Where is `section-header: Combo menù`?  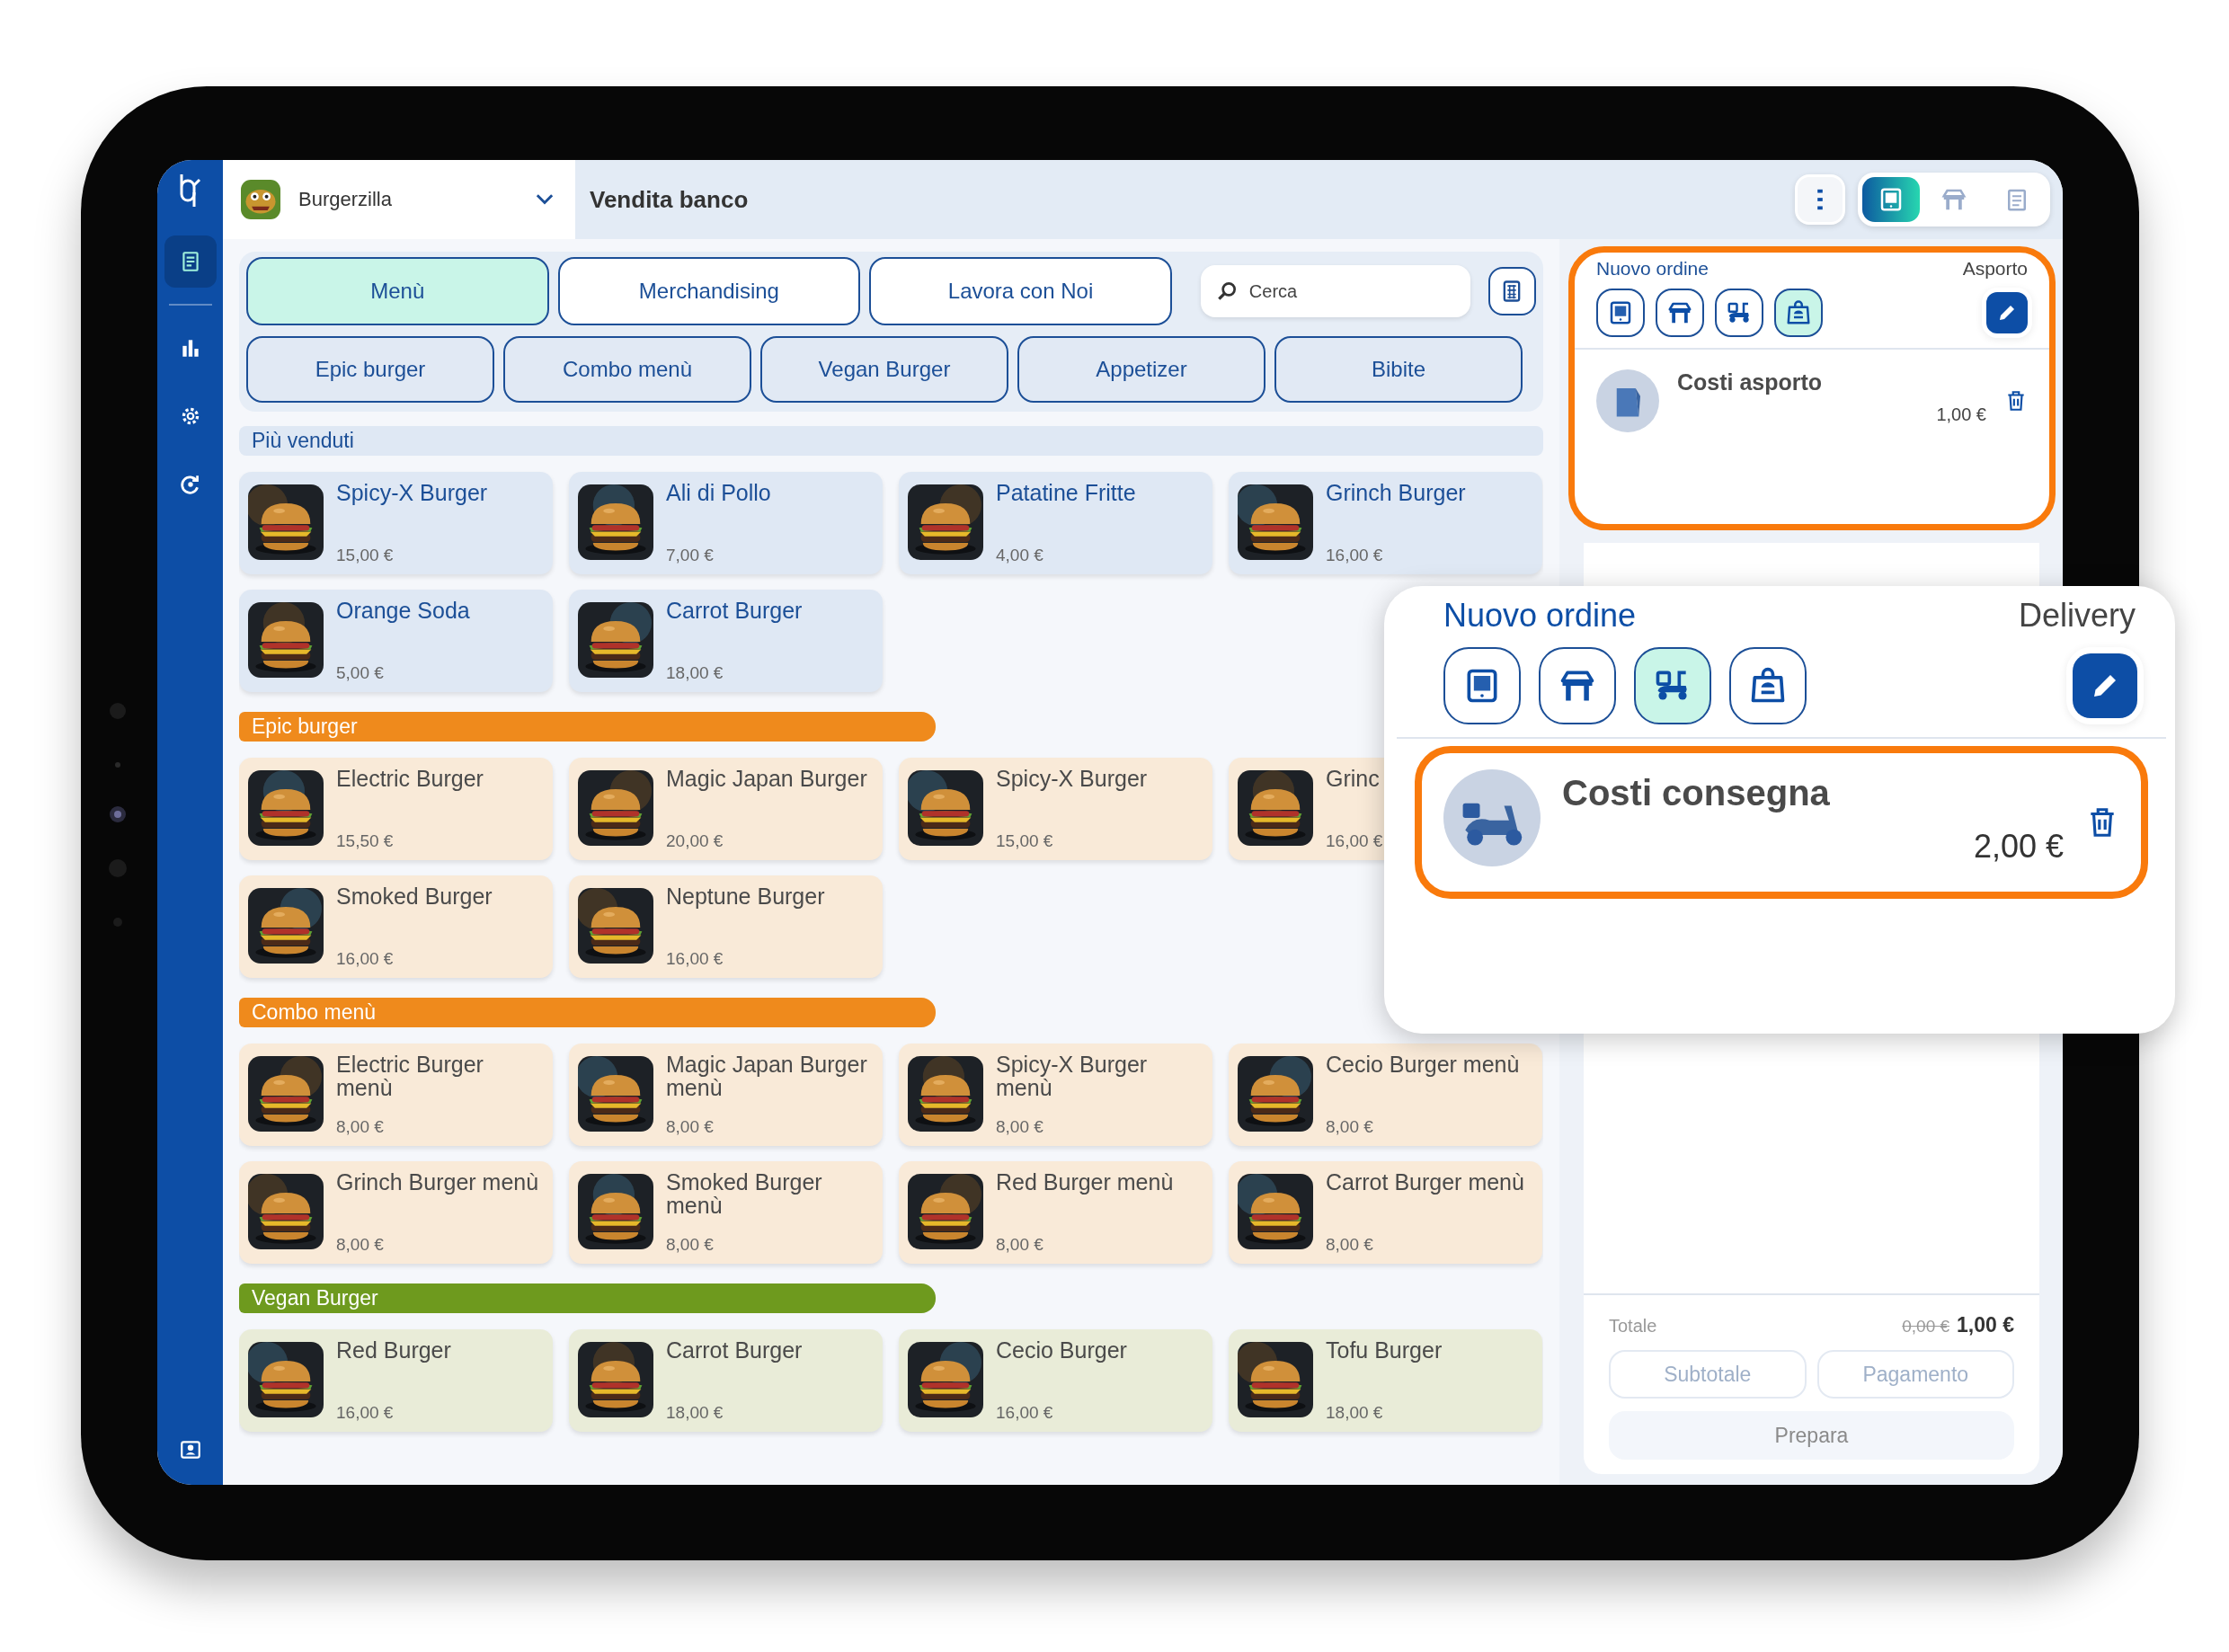 section-header: Combo menù is located at coordinates (587, 1012).